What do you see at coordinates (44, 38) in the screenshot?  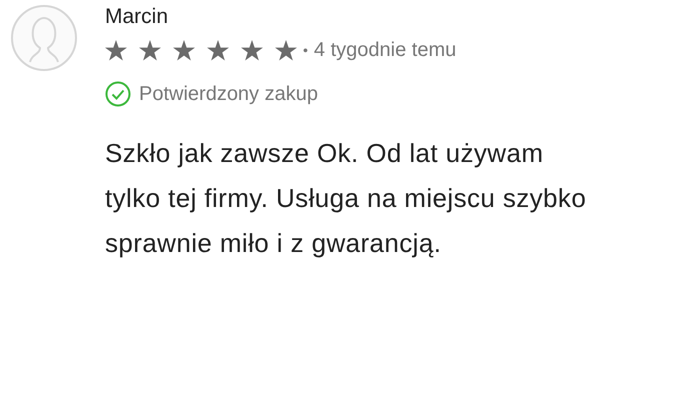 I see `avatar-icon` at bounding box center [44, 38].